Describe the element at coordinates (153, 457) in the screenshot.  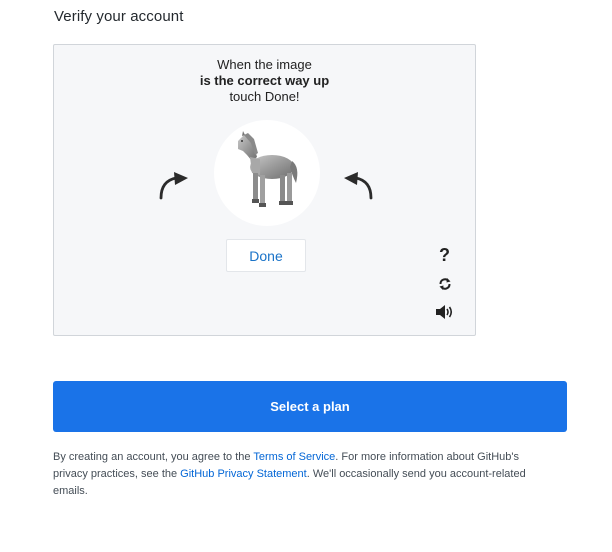
I see `terms-text-1: By creating an account, you agree to the` at that location.